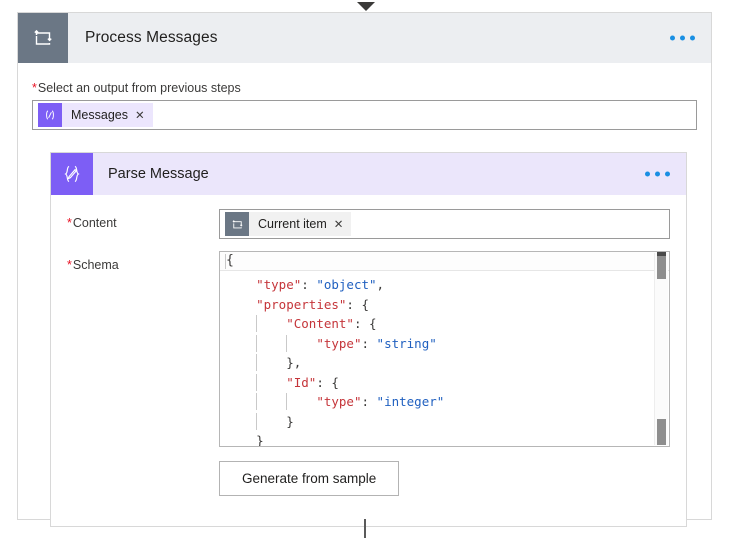 The image size is (729, 538). I want to click on code-line: "type": "object",, so click(444, 285).